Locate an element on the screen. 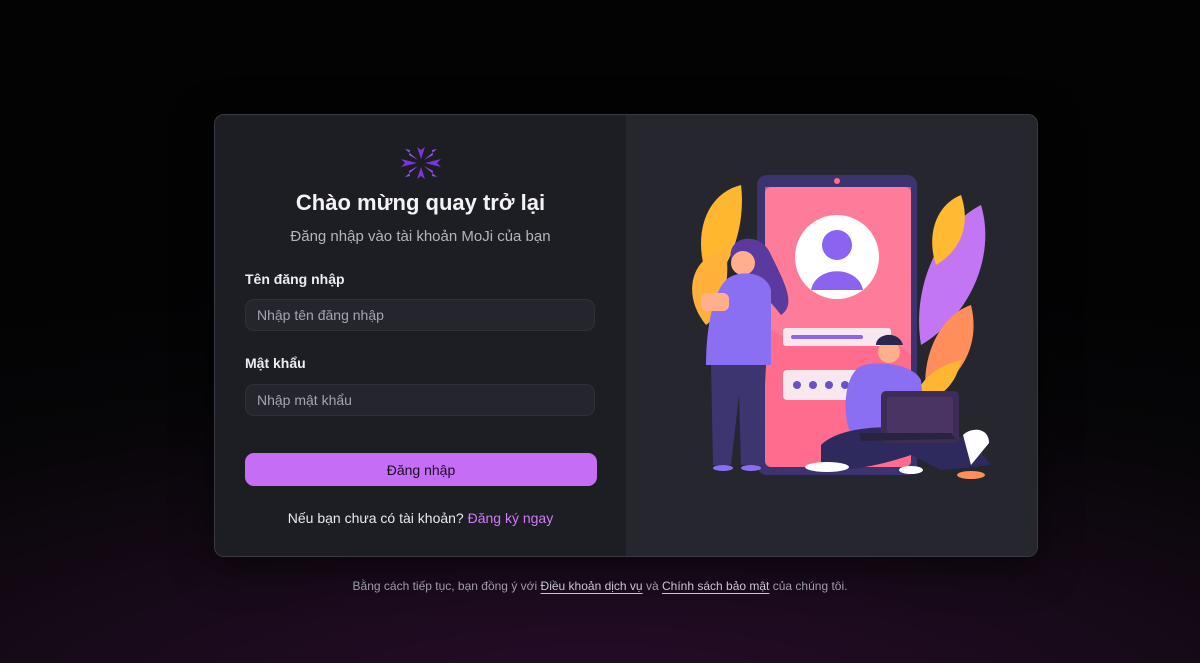  login-illustration is located at coordinates (841, 327).